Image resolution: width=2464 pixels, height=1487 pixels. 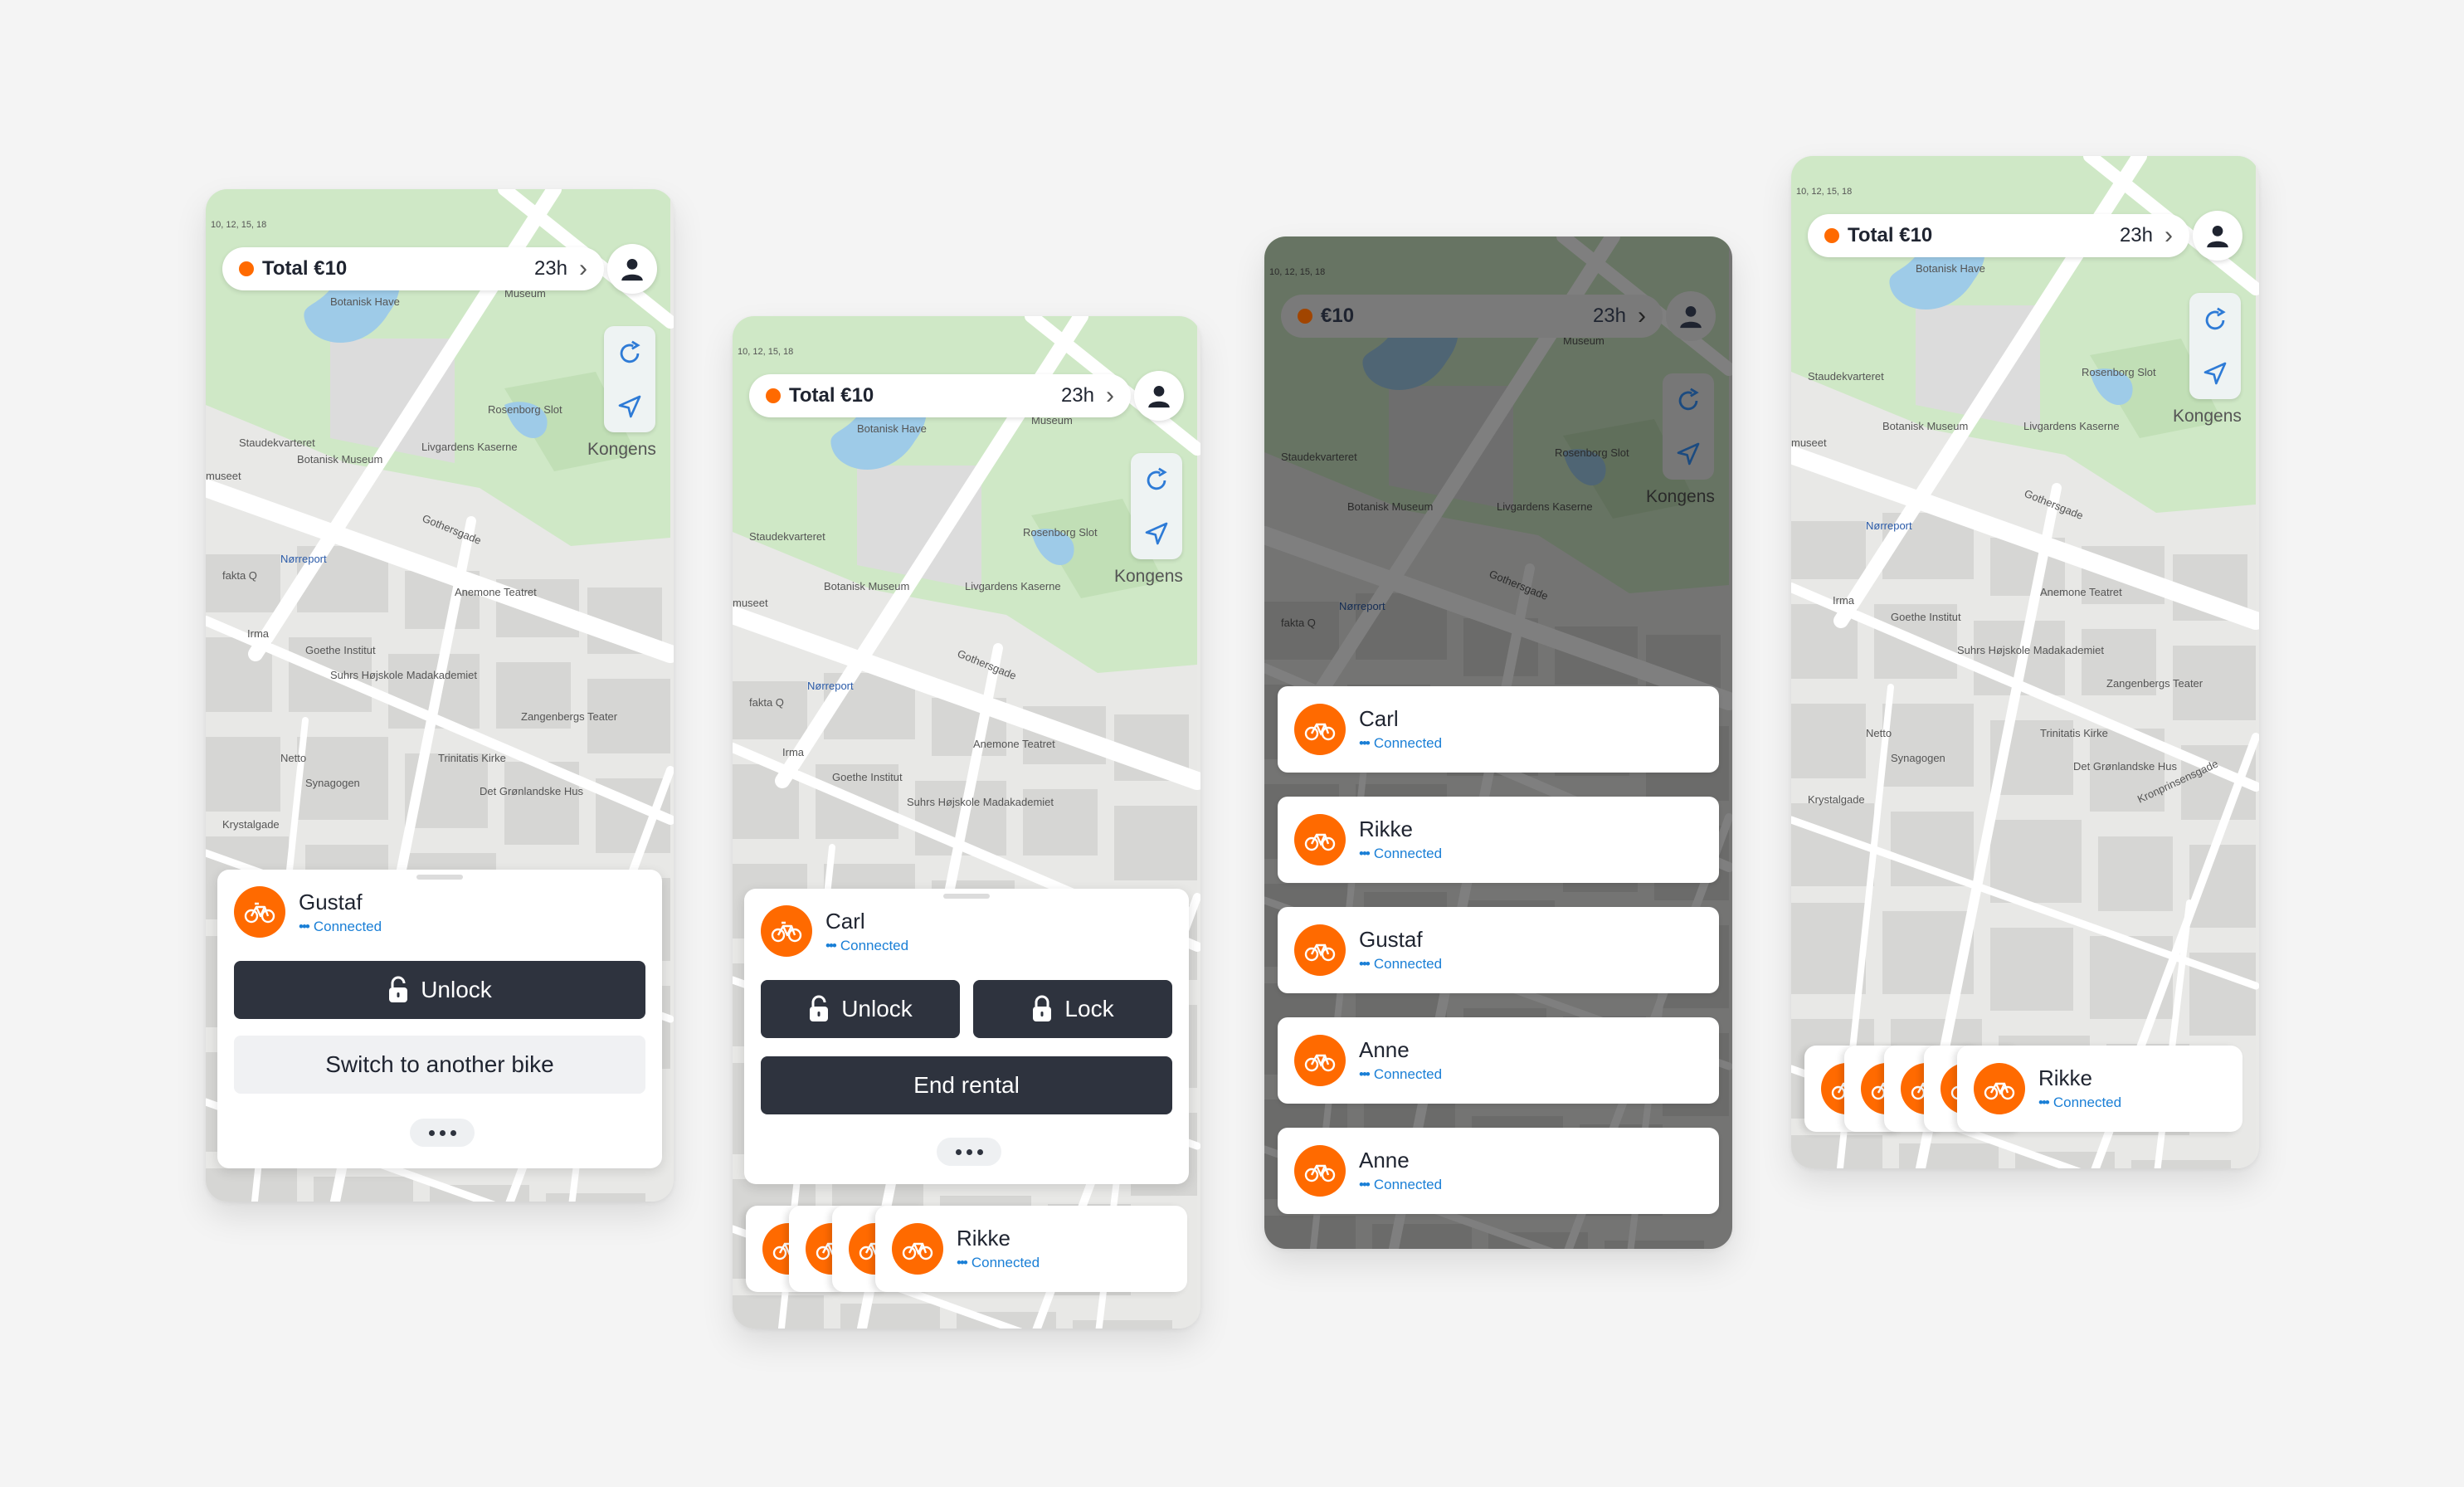 What do you see at coordinates (439, 1065) in the screenshot?
I see `switch-bike-button: Switch to another bike` at bounding box center [439, 1065].